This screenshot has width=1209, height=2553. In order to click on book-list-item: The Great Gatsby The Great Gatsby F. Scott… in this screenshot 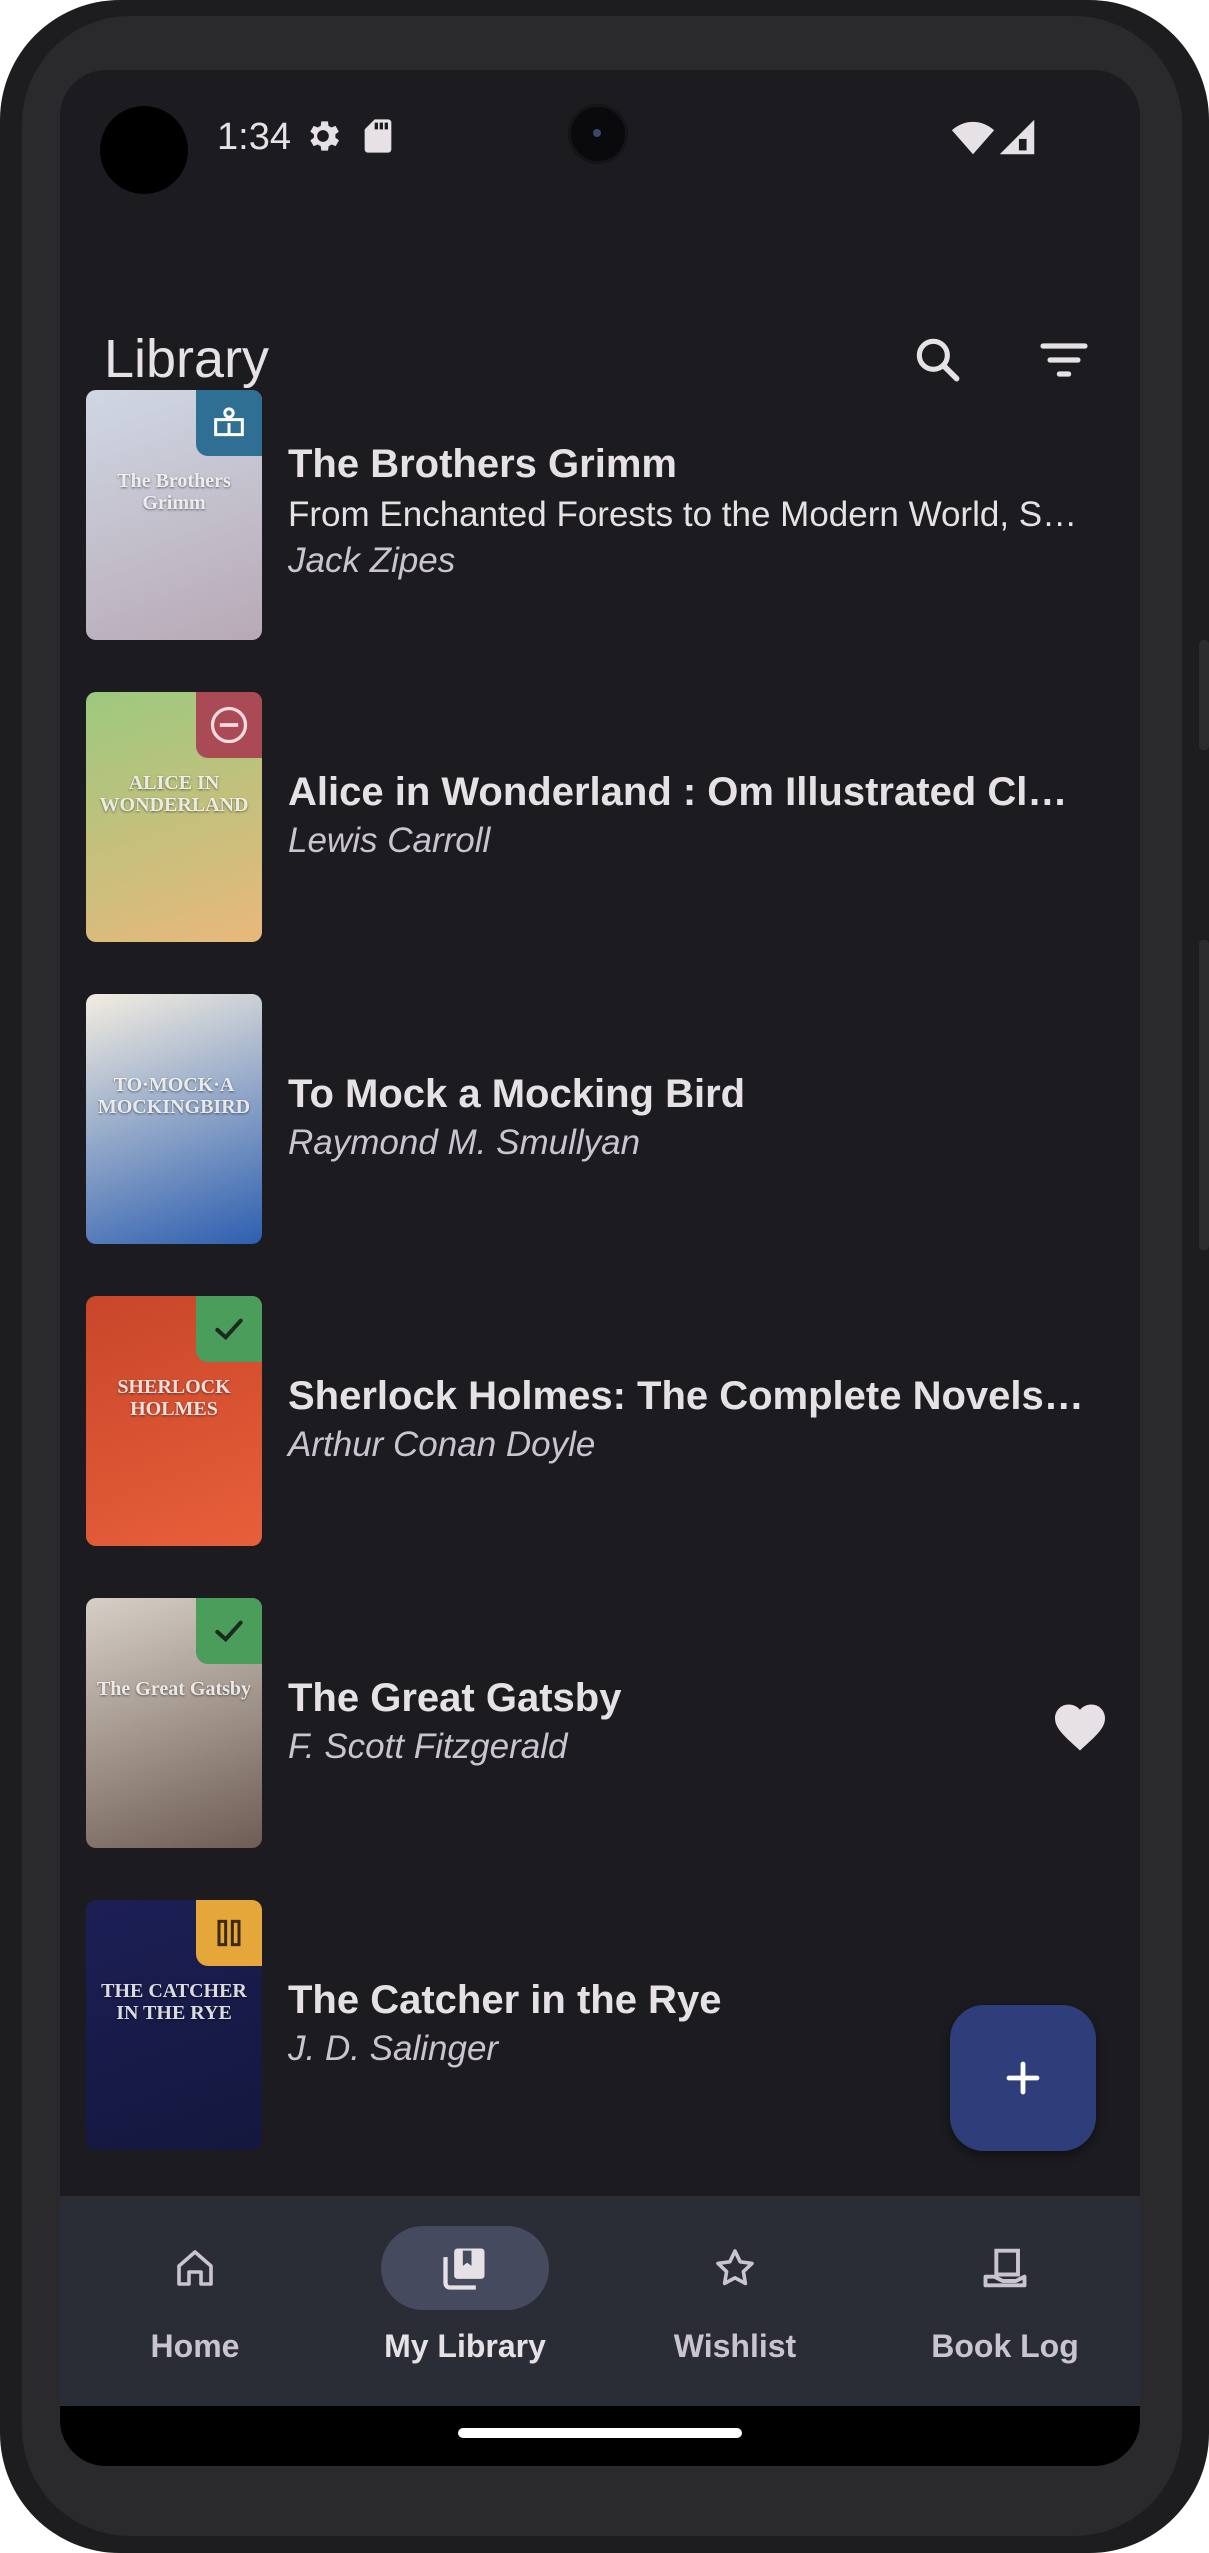, I will do `click(600, 1749)`.